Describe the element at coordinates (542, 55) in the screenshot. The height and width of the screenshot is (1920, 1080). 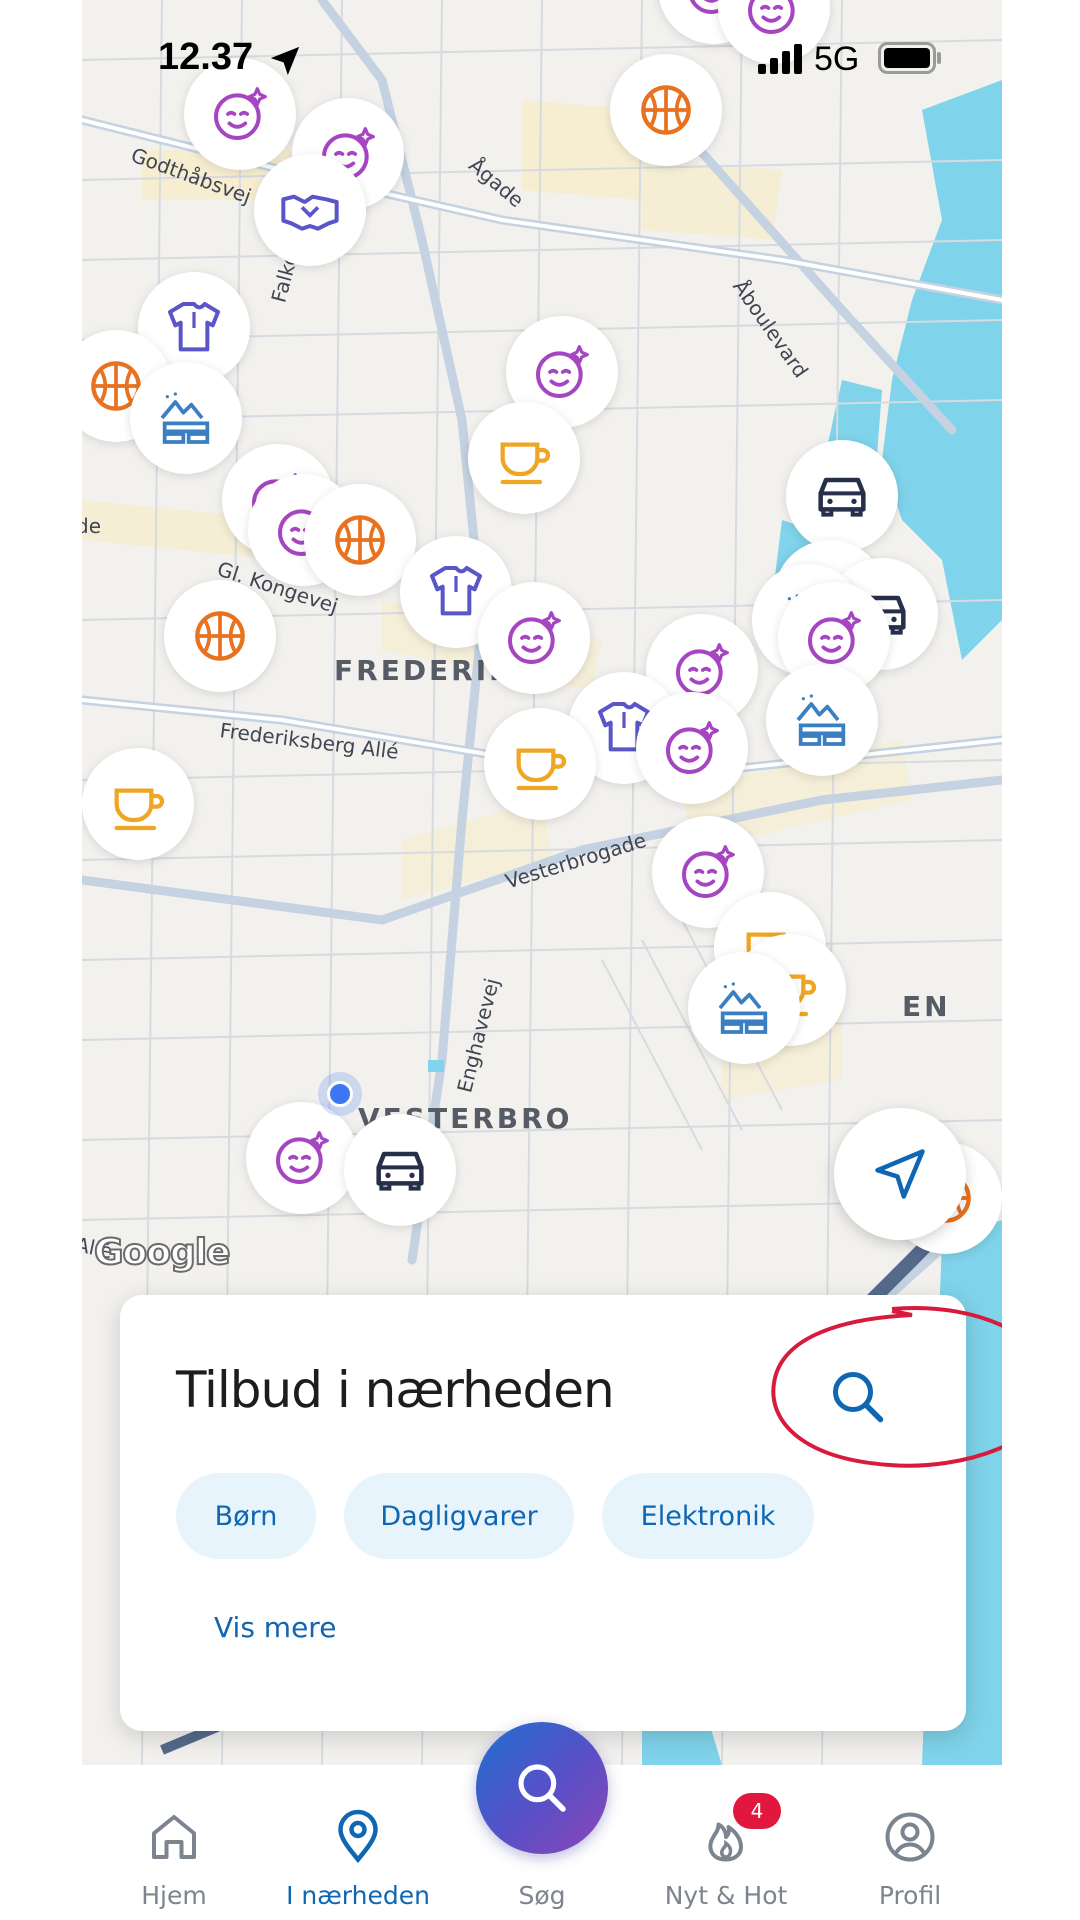
I see `status-bar: 12.37 5G` at that location.